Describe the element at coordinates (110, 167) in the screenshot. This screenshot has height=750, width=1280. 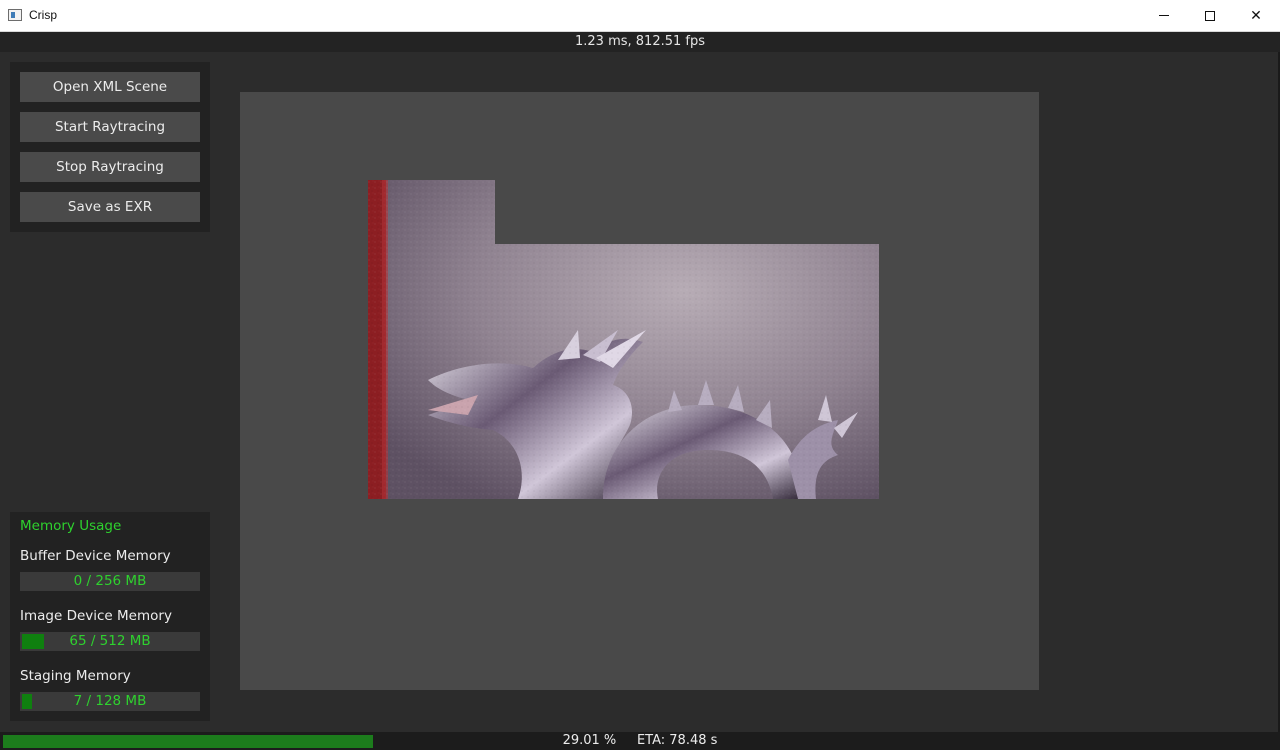
I see `stop-raytracing-button: Stop Raytracing` at that location.